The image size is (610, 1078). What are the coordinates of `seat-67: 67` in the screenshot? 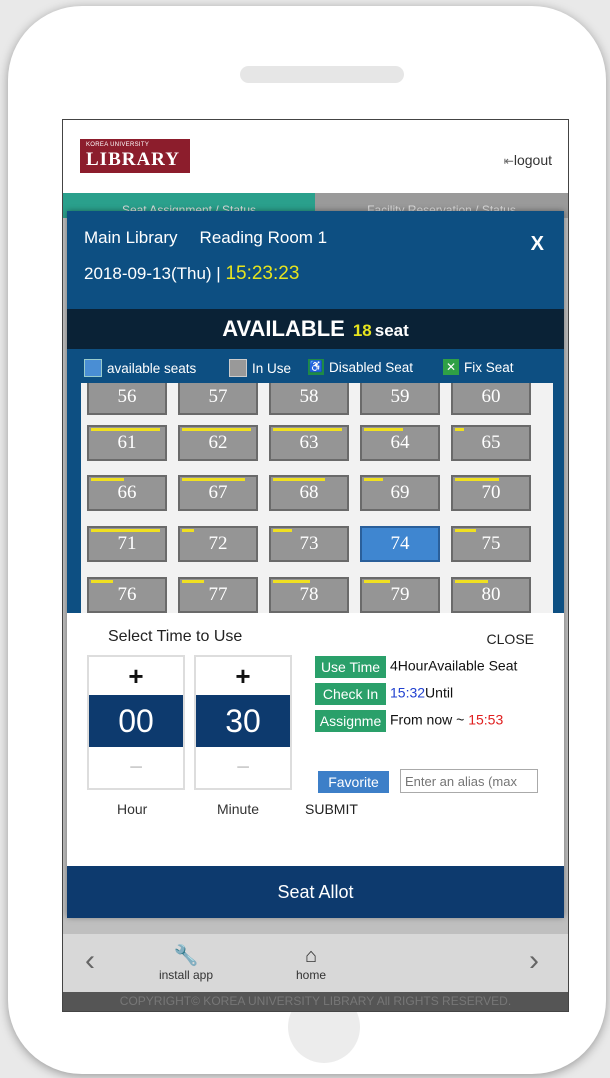 It's located at (218, 493).